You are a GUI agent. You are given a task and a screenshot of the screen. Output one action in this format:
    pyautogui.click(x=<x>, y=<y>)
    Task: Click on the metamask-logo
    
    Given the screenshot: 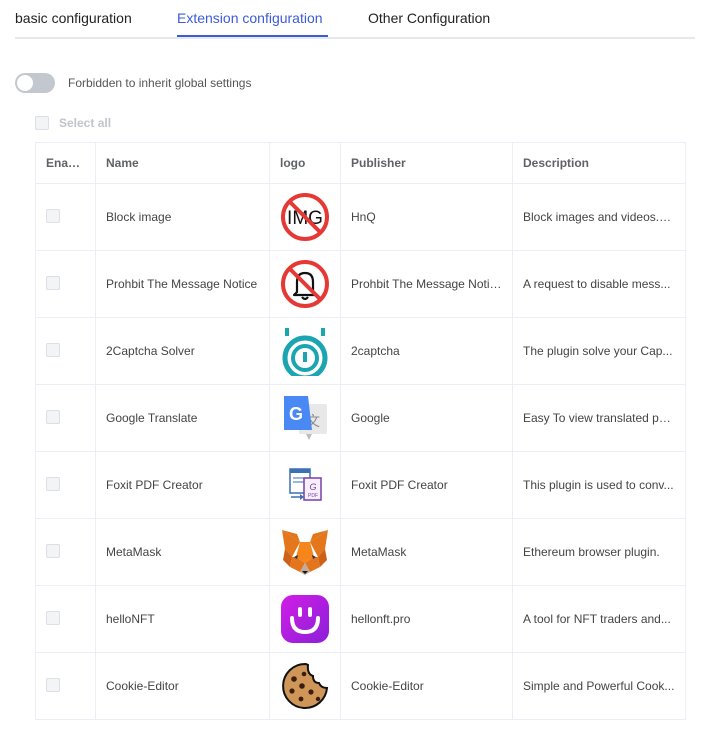 What is the action you would take?
    pyautogui.click(x=305, y=552)
    